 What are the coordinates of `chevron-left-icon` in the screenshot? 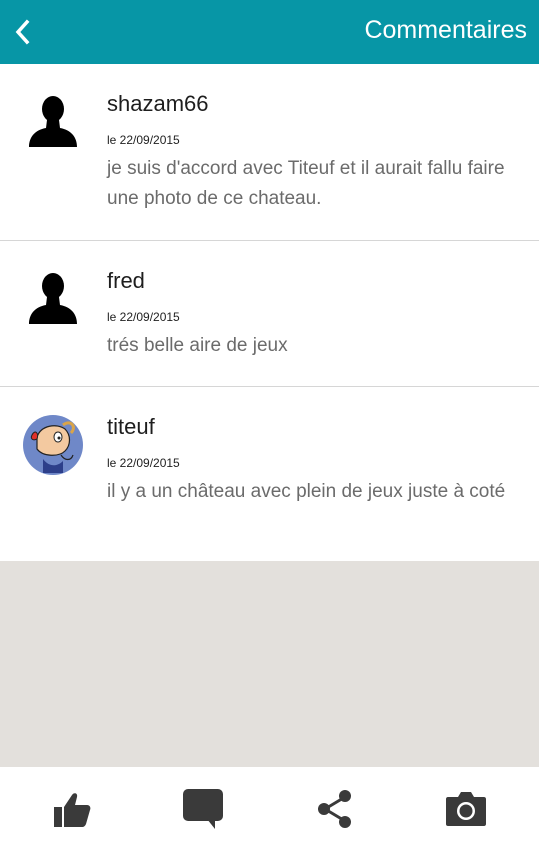 It's located at (22, 32).